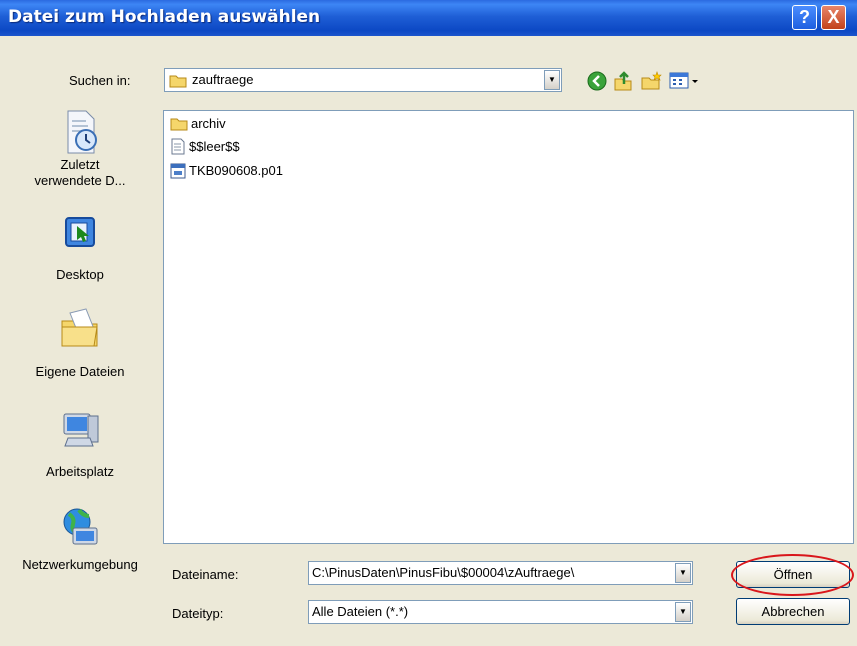  I want to click on place-my-computer: Arbeitsplatz, so click(80, 445).